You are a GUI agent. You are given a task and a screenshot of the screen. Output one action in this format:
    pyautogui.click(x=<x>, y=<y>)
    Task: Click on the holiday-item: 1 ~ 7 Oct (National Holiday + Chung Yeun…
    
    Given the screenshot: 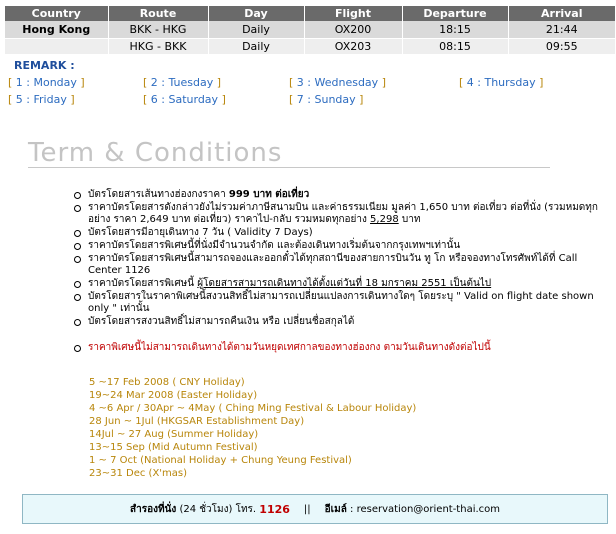 What is the action you would take?
    pyautogui.click(x=220, y=460)
    